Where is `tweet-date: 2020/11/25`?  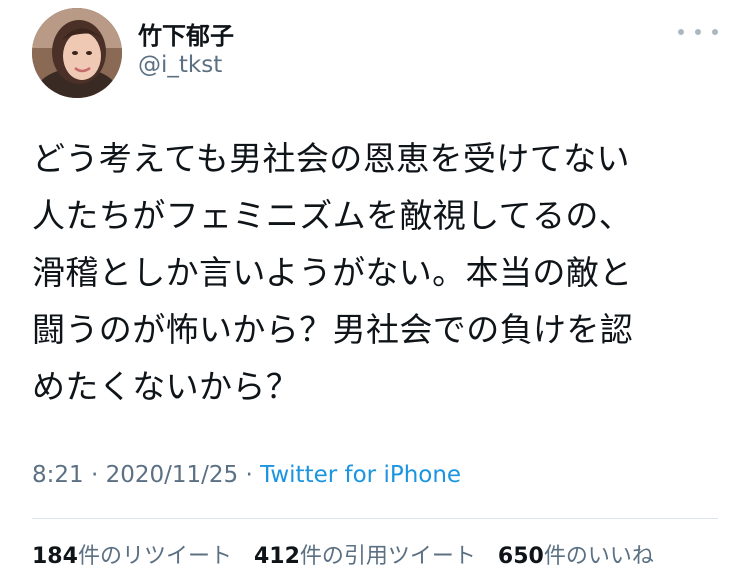 tweet-date: 2020/11/25 is located at coordinates (172, 475).